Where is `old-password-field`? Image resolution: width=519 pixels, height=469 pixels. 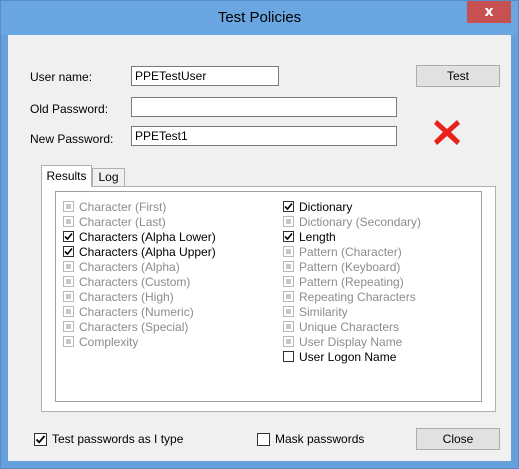 old-password-field is located at coordinates (264, 107).